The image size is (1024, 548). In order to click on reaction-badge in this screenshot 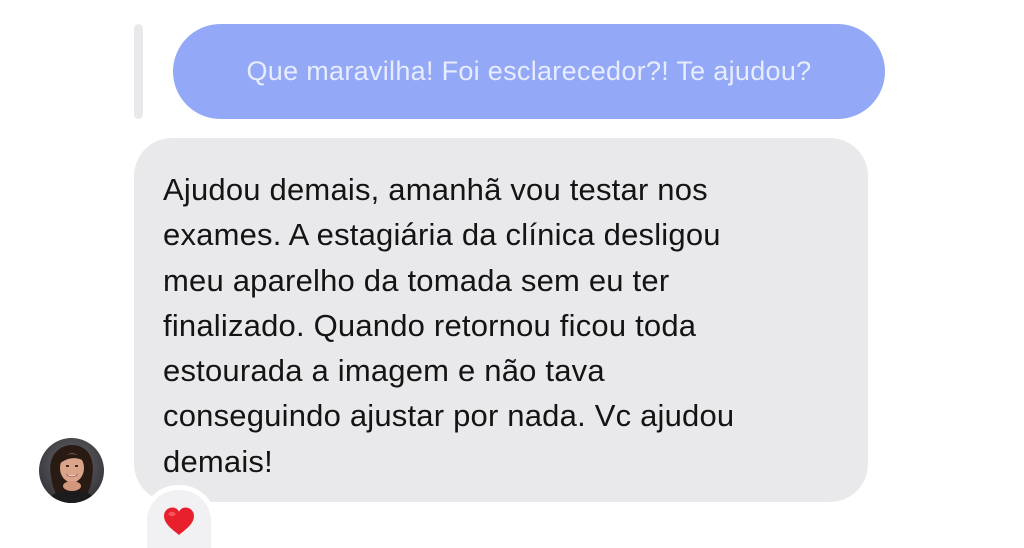, I will do `click(179, 516)`.